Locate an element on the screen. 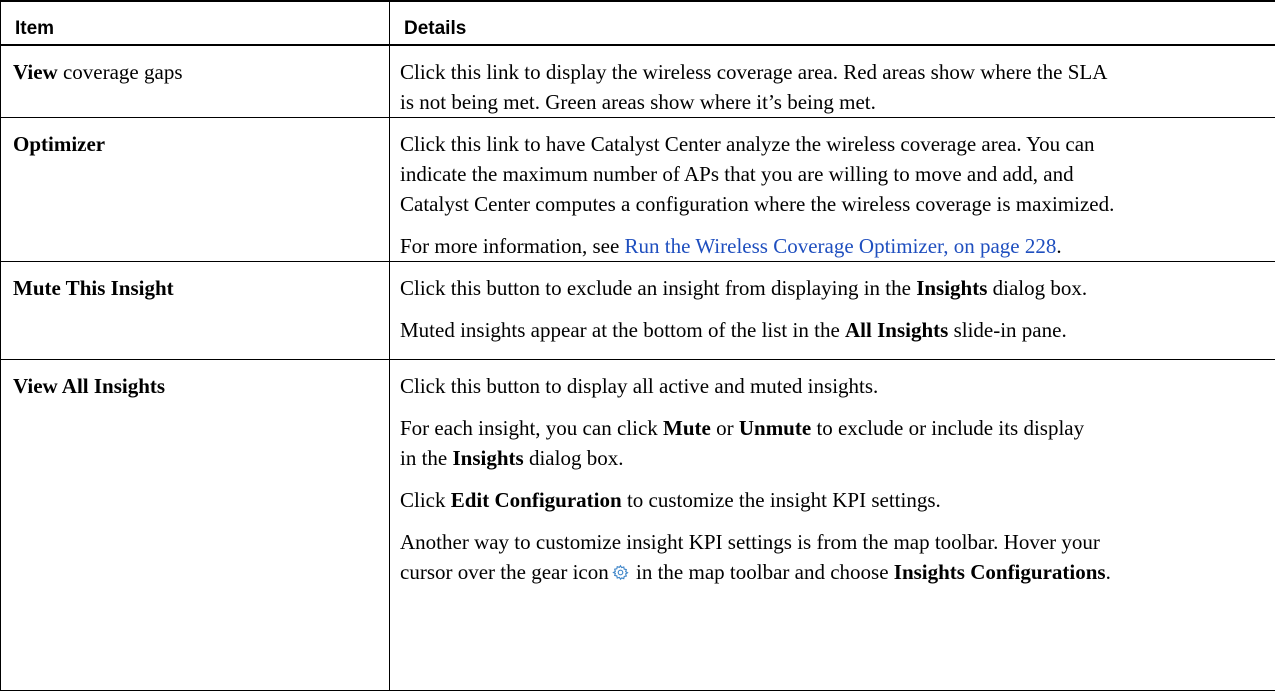  header-item: Item is located at coordinates (195, 23).